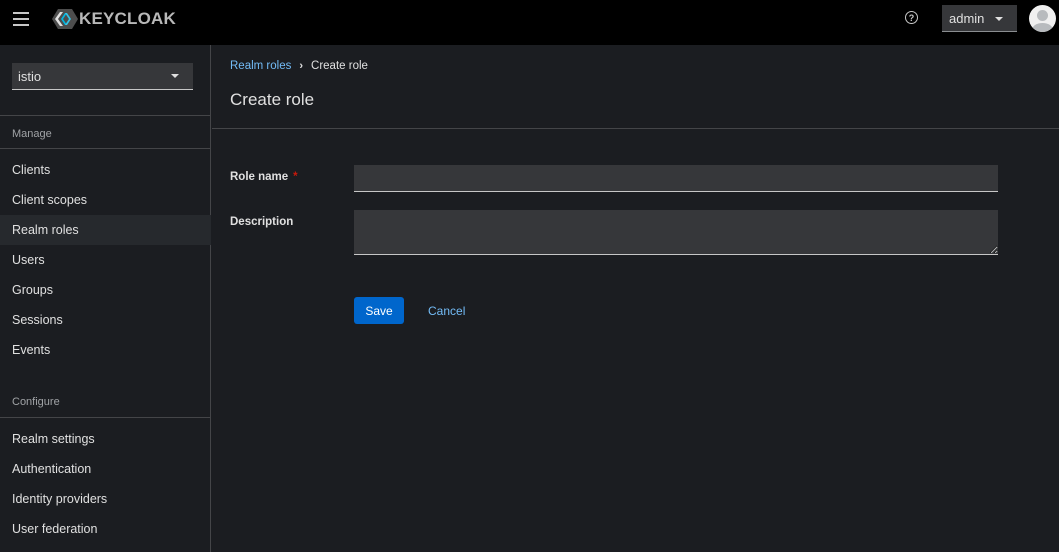 This screenshot has width=1059, height=552. I want to click on breadcrumb: Realm roles › Create role, so click(299, 66).